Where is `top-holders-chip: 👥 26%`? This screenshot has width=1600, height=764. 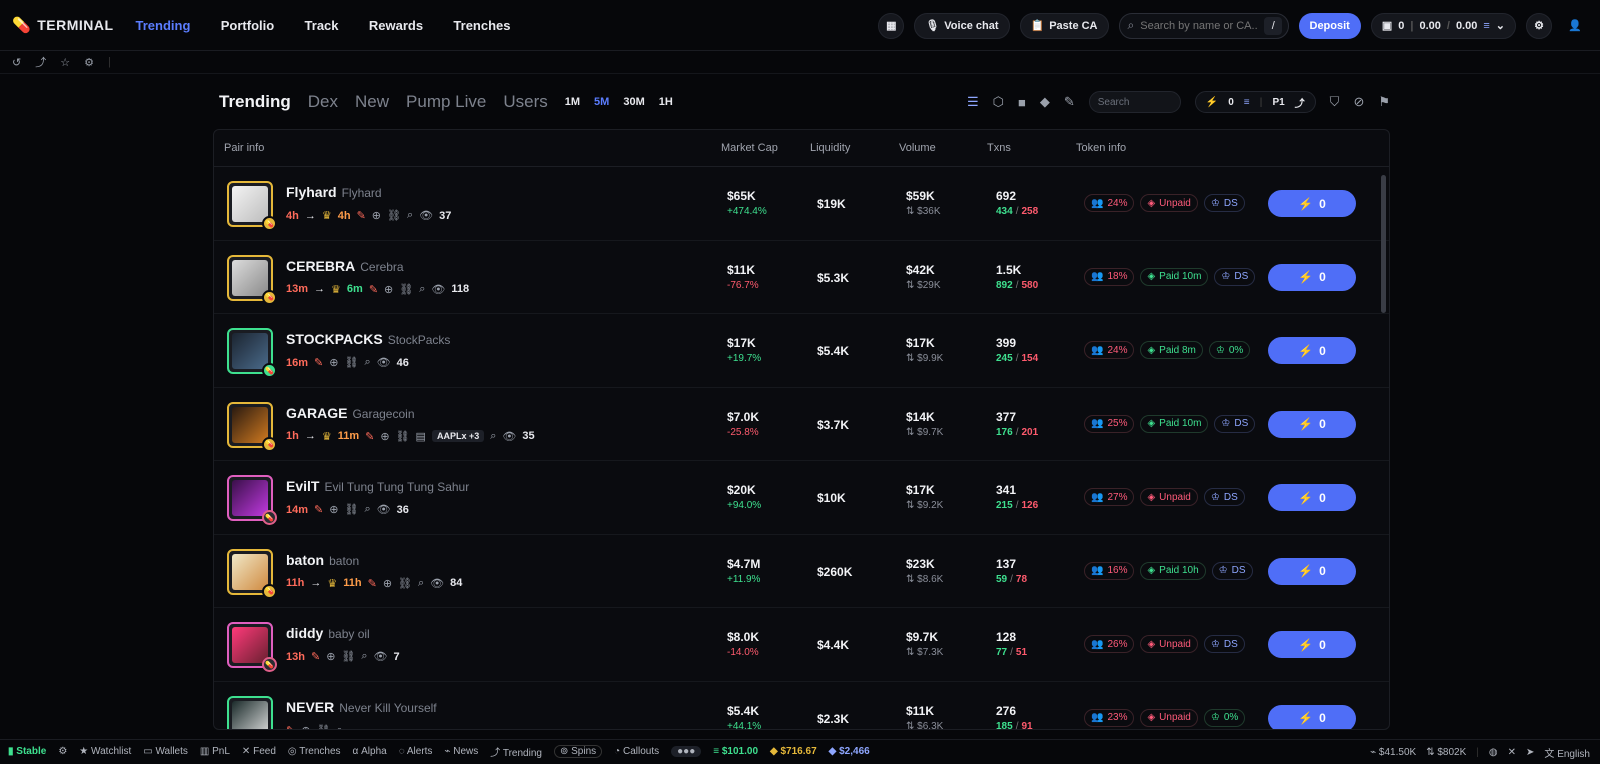 top-holders-chip: 👥 26% is located at coordinates (1109, 644).